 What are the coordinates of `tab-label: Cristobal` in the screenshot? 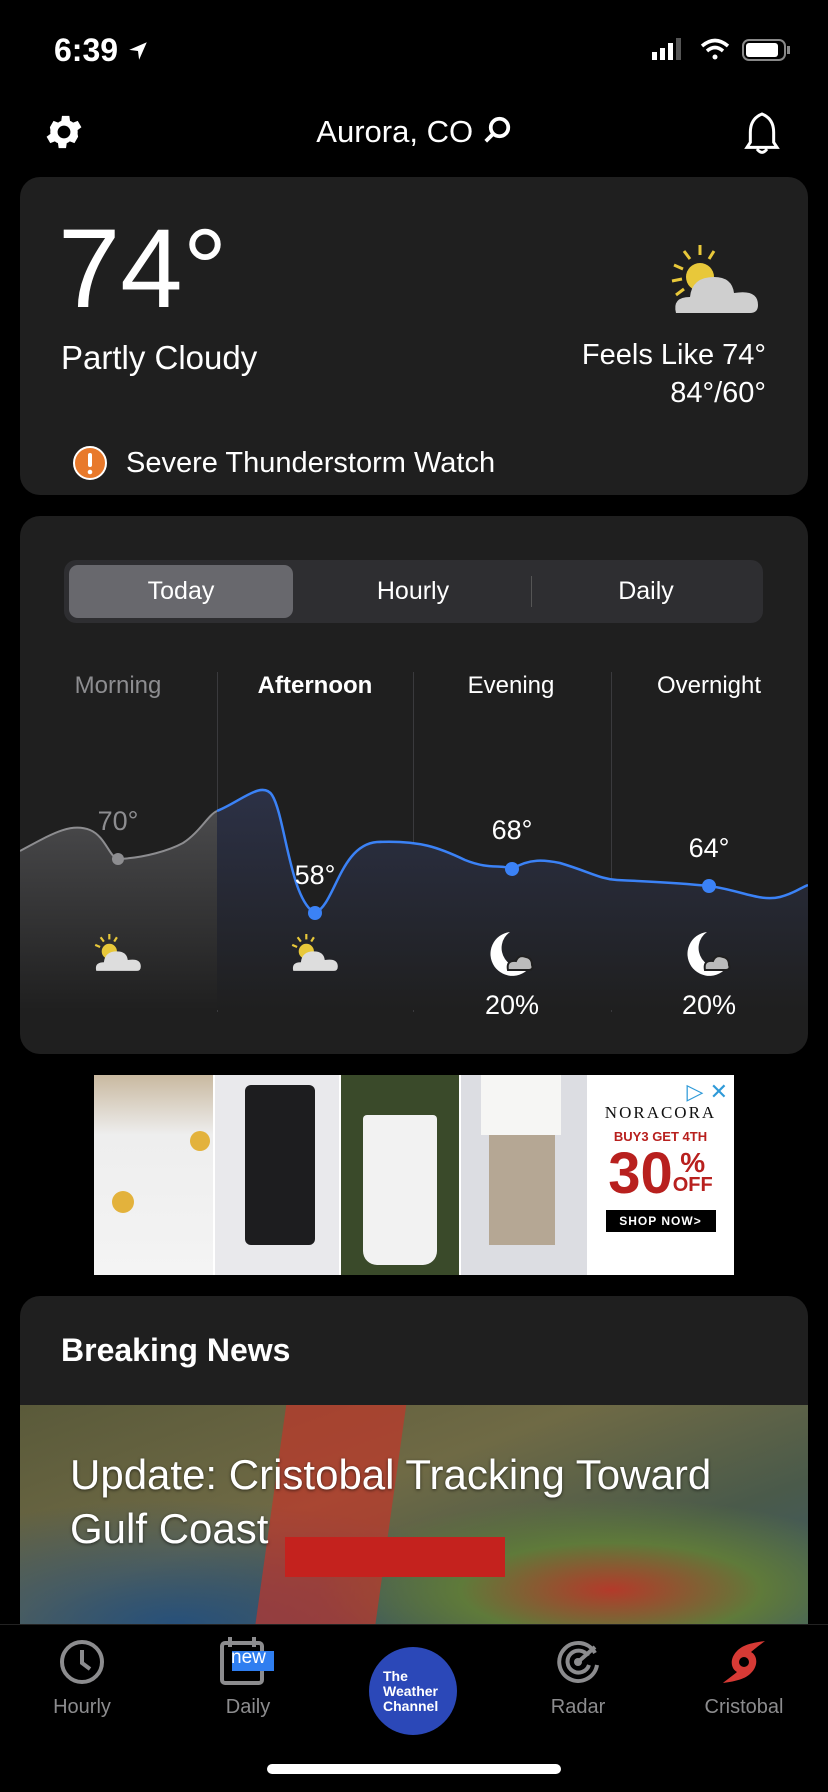 It's located at (744, 1707).